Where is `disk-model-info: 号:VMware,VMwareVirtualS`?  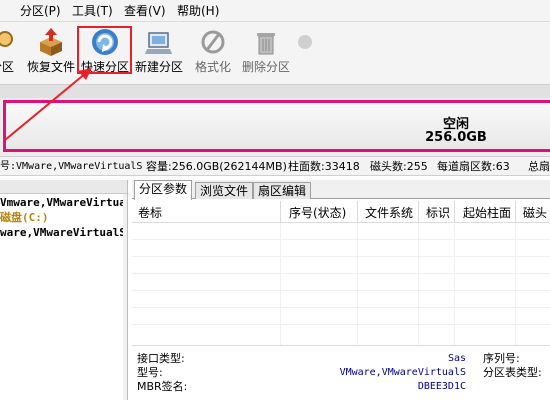
disk-model-info: 号:VMware,VMwareVirtualS is located at coordinates (71, 166).